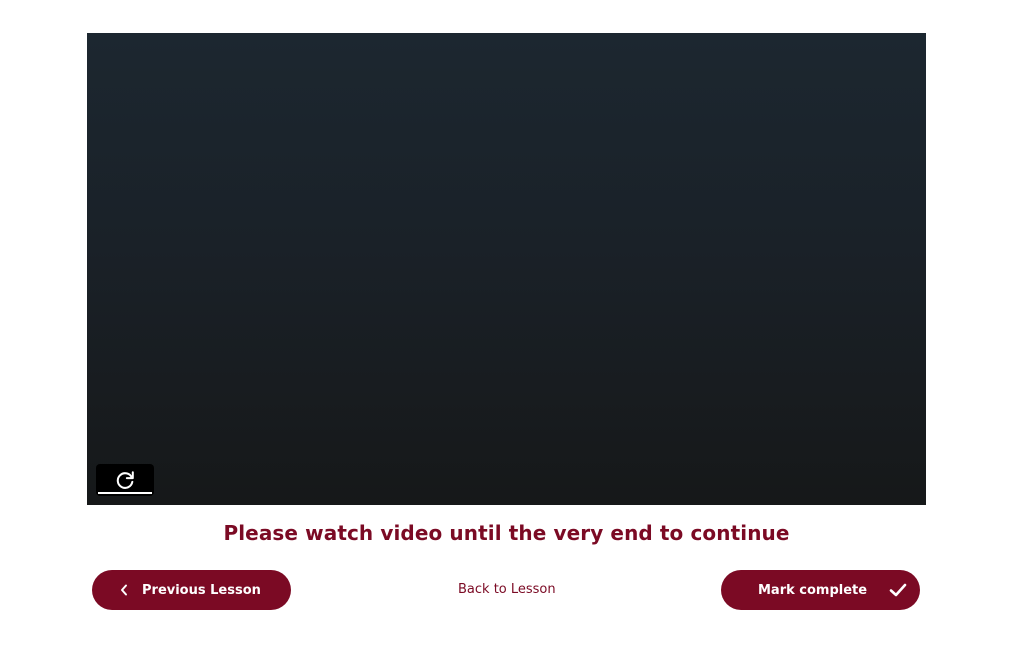  I want to click on replay-icon, so click(125, 480).